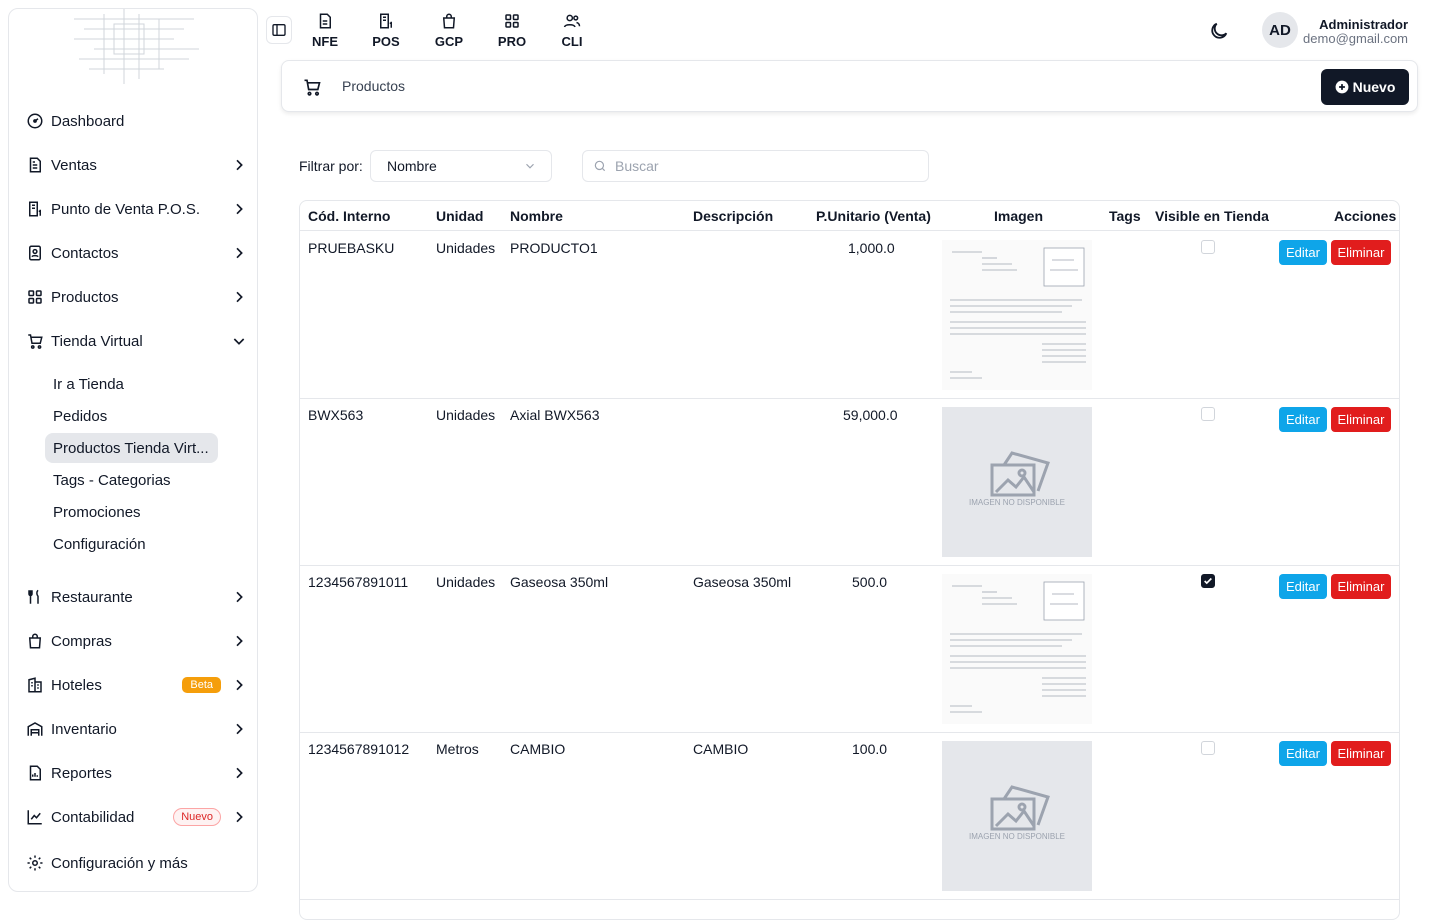 Image resolution: width=1440 pixels, height=920 pixels. I want to click on filter-select: Nombre, so click(461, 166).